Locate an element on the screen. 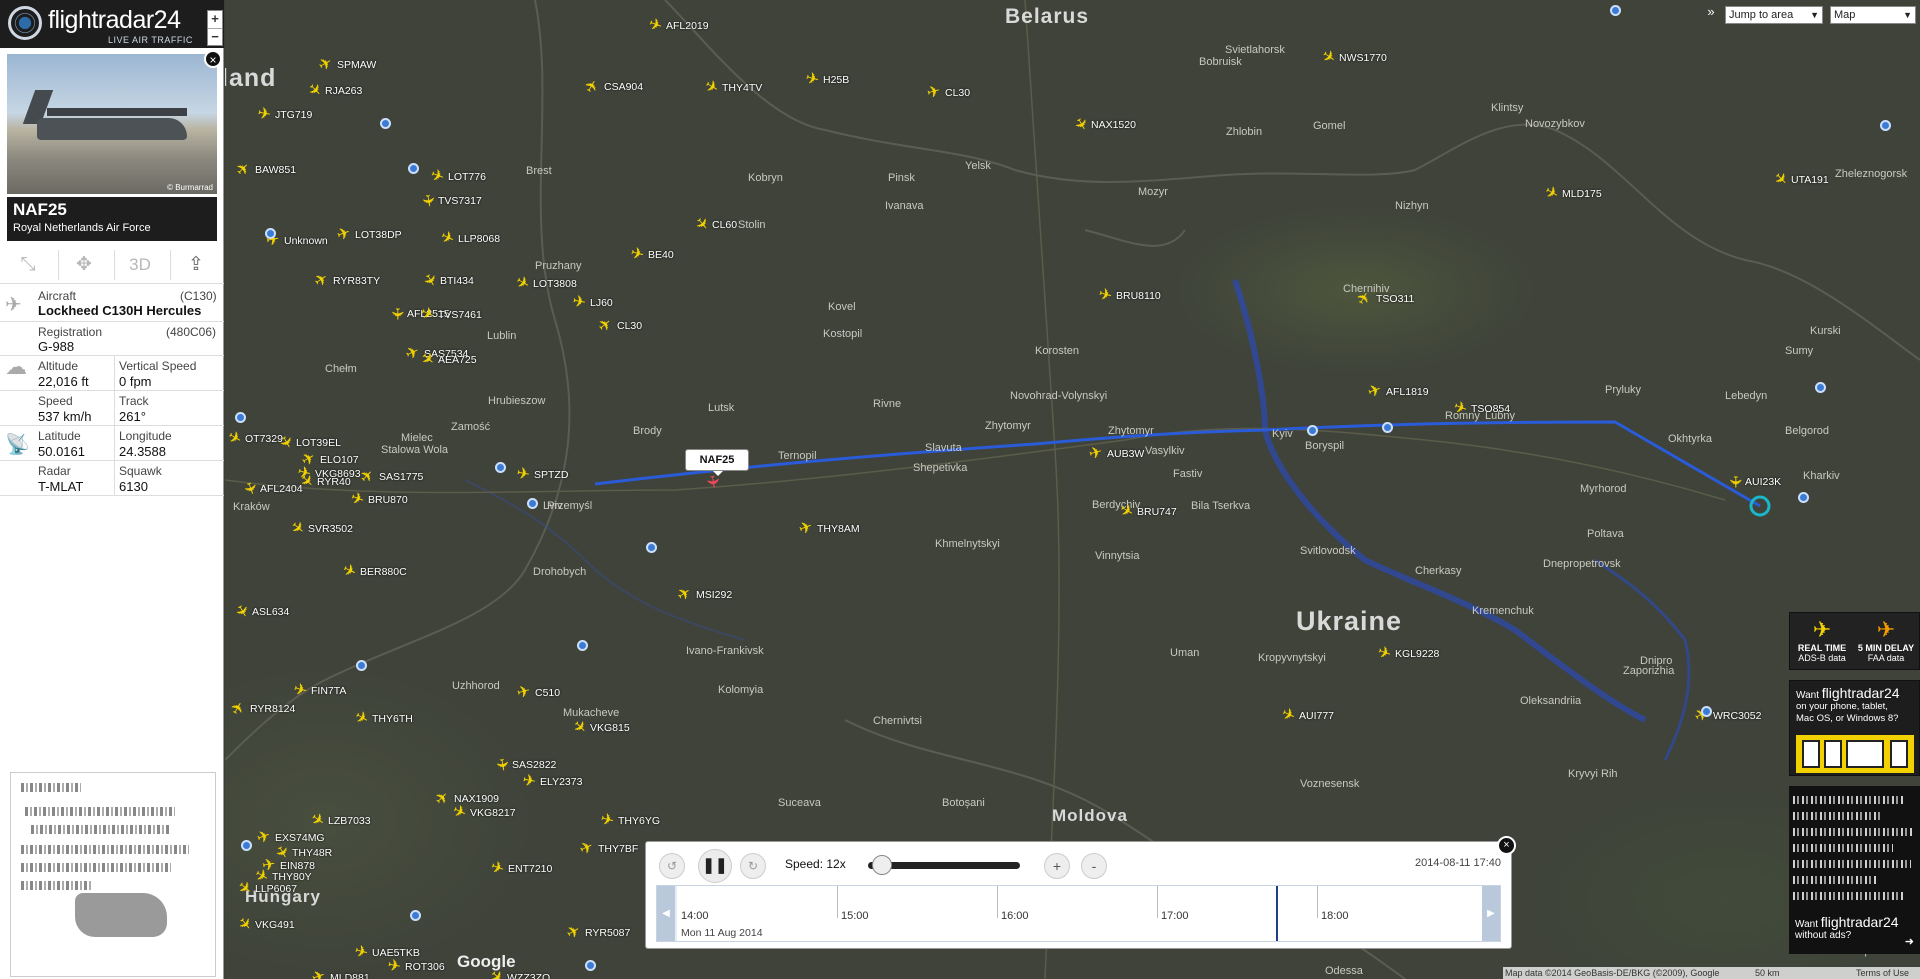 Image resolution: width=1920 pixels, height=979 pixels. aircraft-marker: ✈ ELY2373 is located at coordinates (551, 781).